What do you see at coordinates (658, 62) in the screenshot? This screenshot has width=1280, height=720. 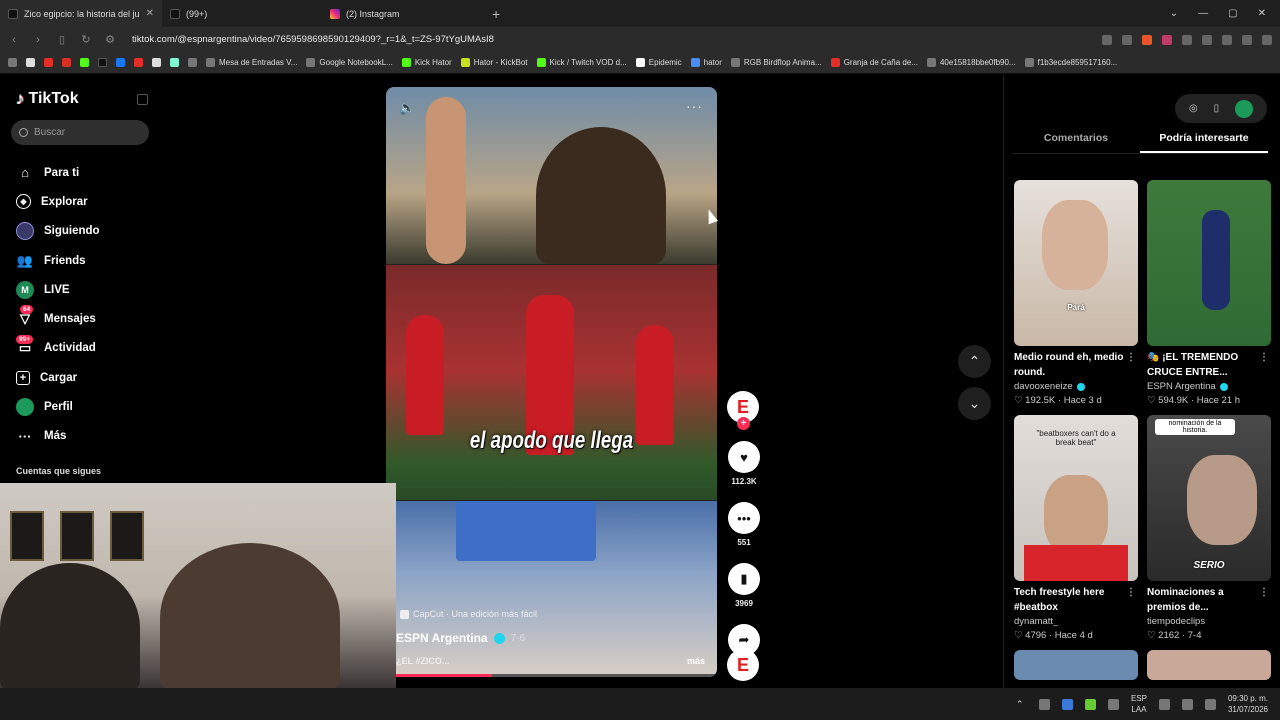 I see `bookmark-epidemic: Epidemic` at bounding box center [658, 62].